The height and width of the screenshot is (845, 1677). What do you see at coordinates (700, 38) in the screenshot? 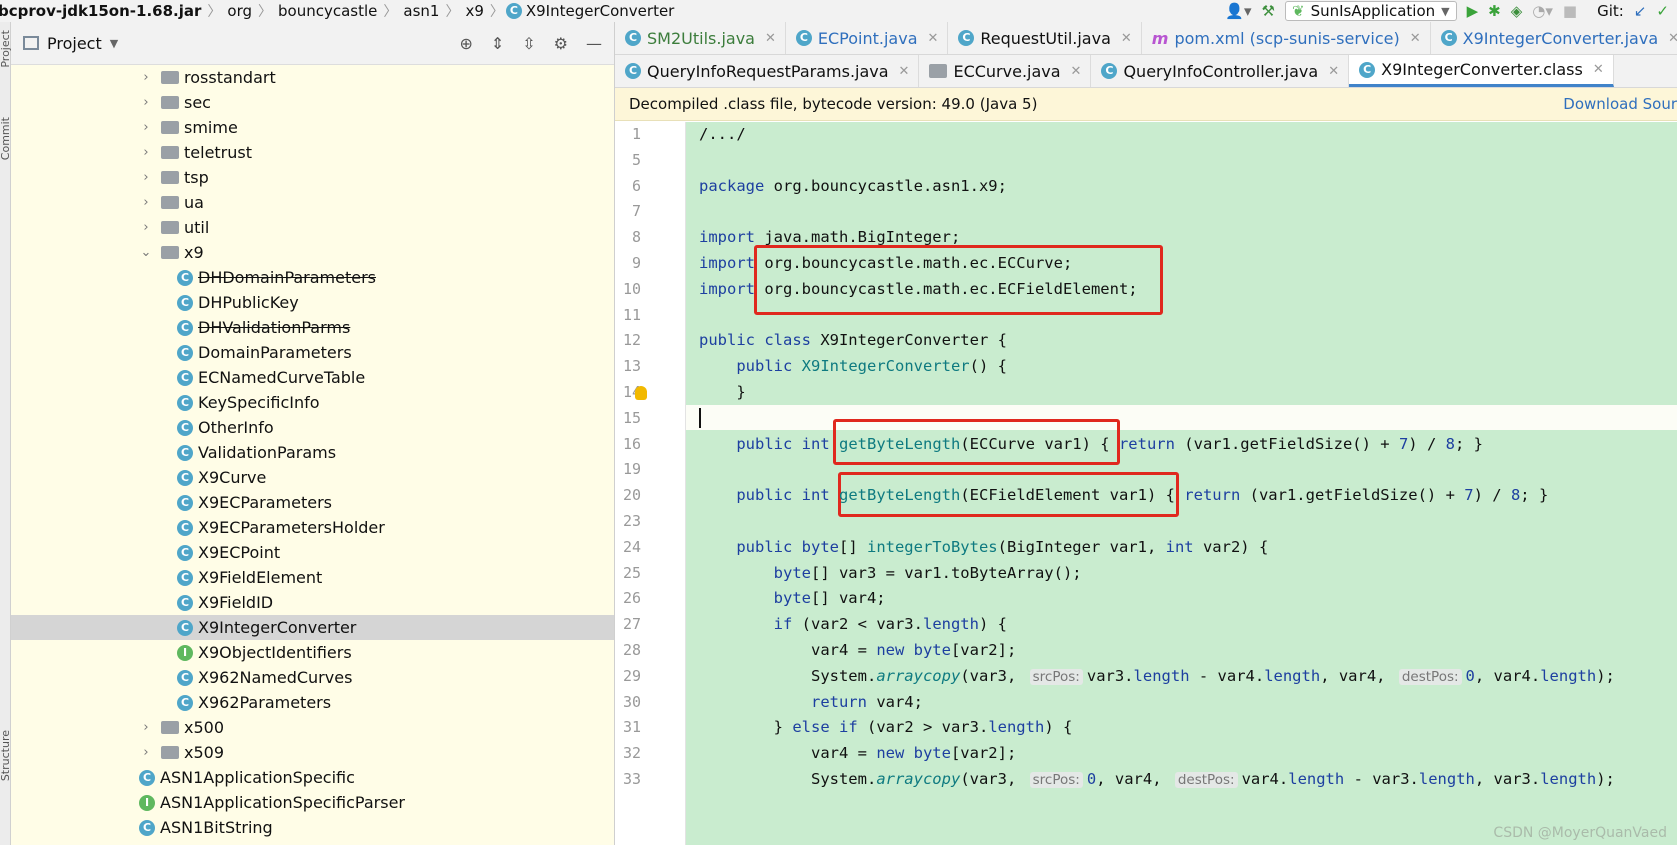
I see `editor-tab: C SM2Utils.java ✕` at bounding box center [700, 38].